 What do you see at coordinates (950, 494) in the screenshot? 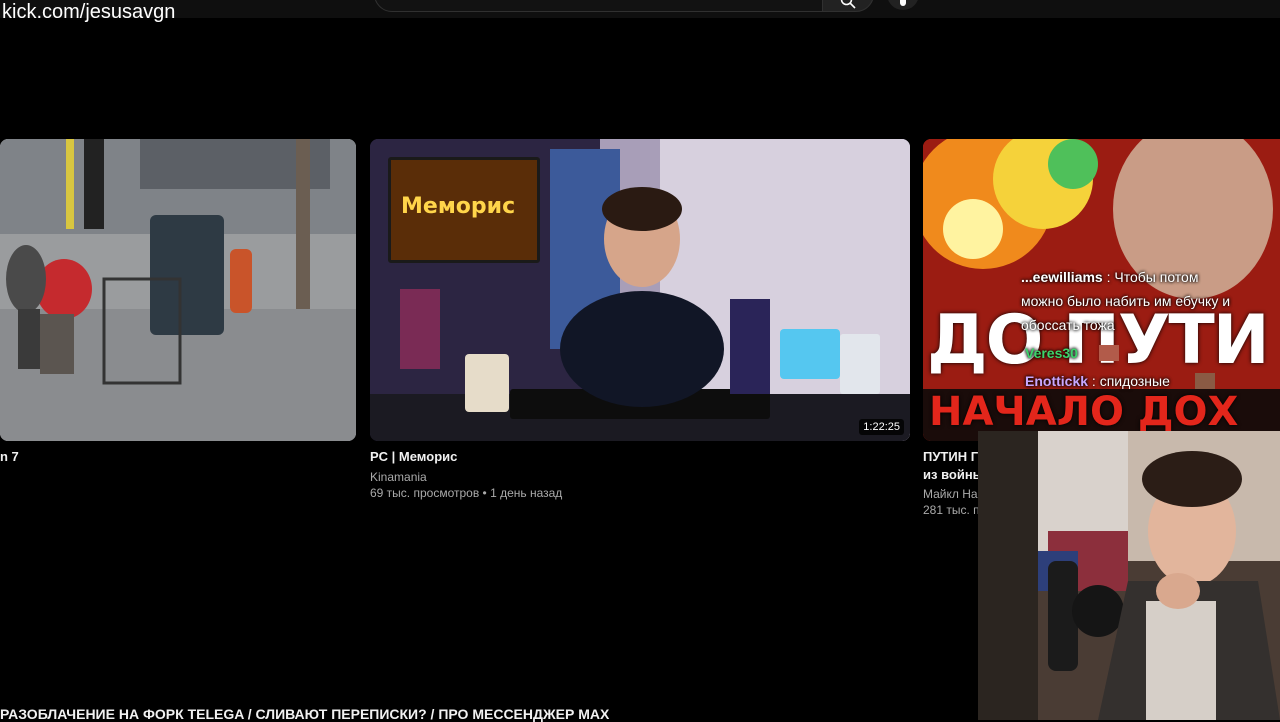
I see `video-channel-3: Майкл На` at bounding box center [950, 494].